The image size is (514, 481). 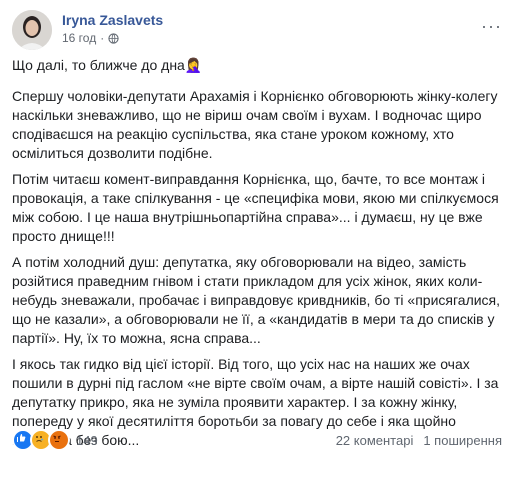 I want to click on post-time: 16 год, so click(x=79, y=38).